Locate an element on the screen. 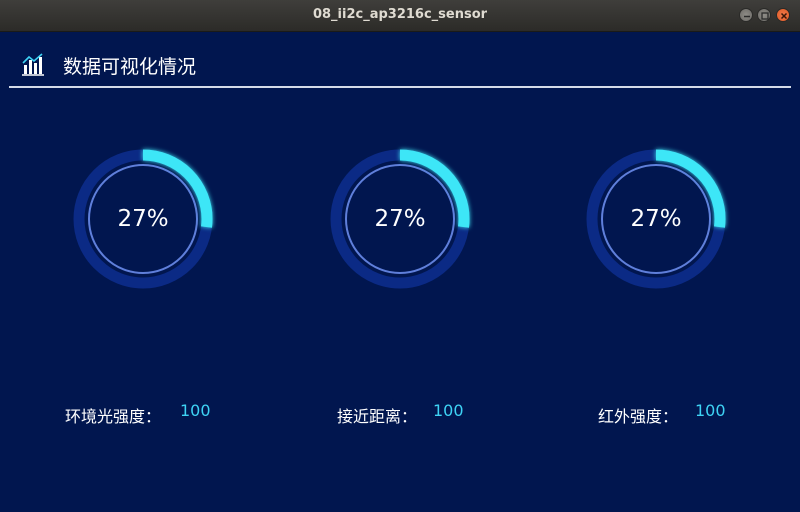 This screenshot has height=512, width=800. chart-icon is located at coordinates (33, 64).